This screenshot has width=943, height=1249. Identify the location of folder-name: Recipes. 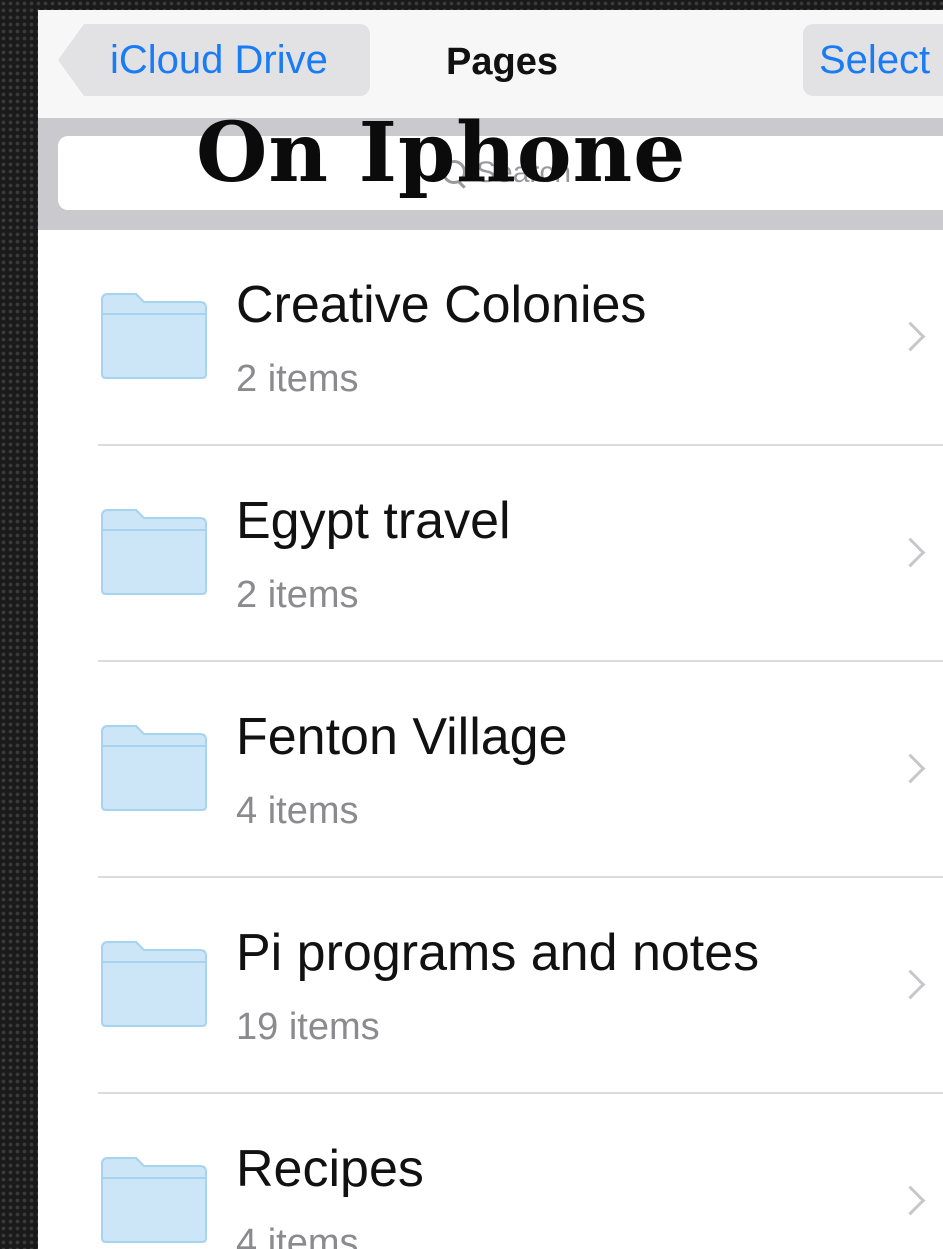
(330, 1169).